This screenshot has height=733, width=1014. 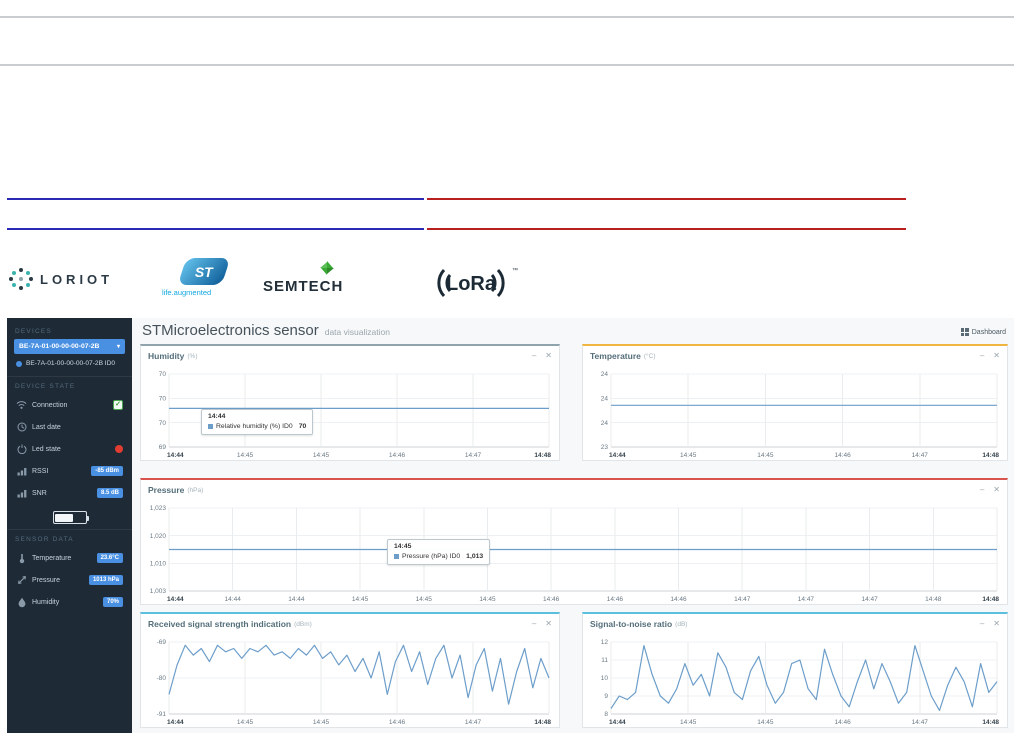 What do you see at coordinates (230, 330) in the screenshot?
I see `page-title-text: STMicroelectronics sensor` at bounding box center [230, 330].